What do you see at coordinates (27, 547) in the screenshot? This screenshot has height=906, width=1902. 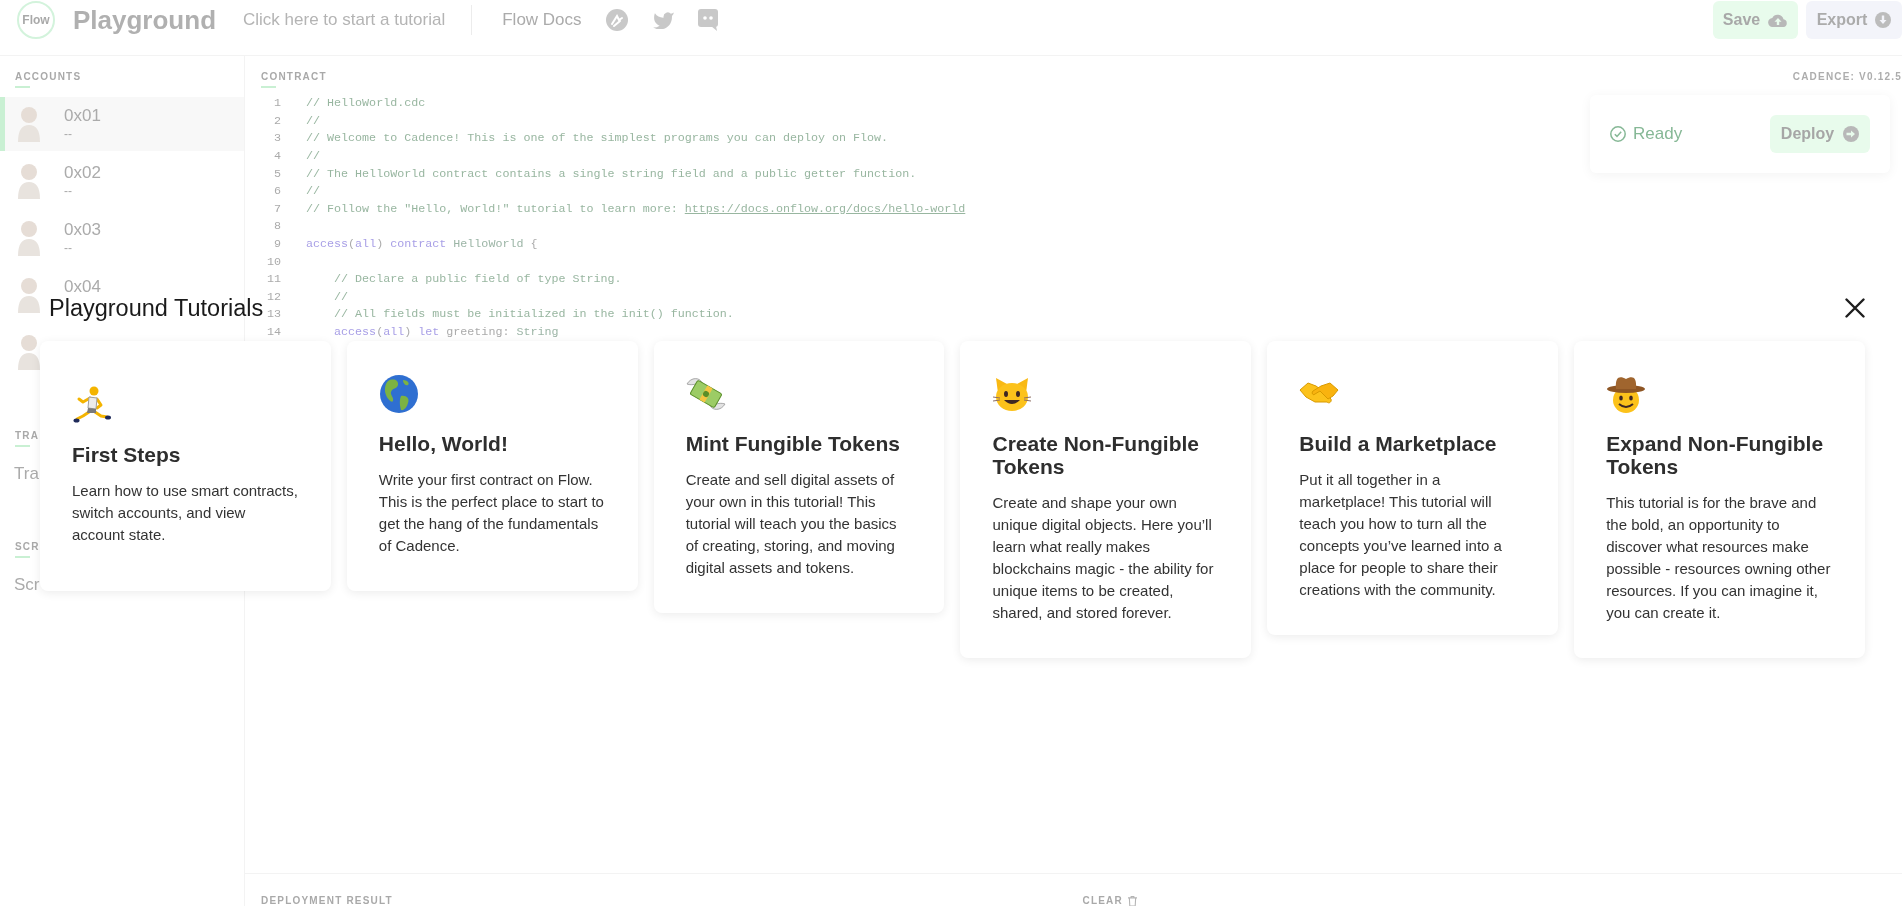 I see `section-heading: SCR` at bounding box center [27, 547].